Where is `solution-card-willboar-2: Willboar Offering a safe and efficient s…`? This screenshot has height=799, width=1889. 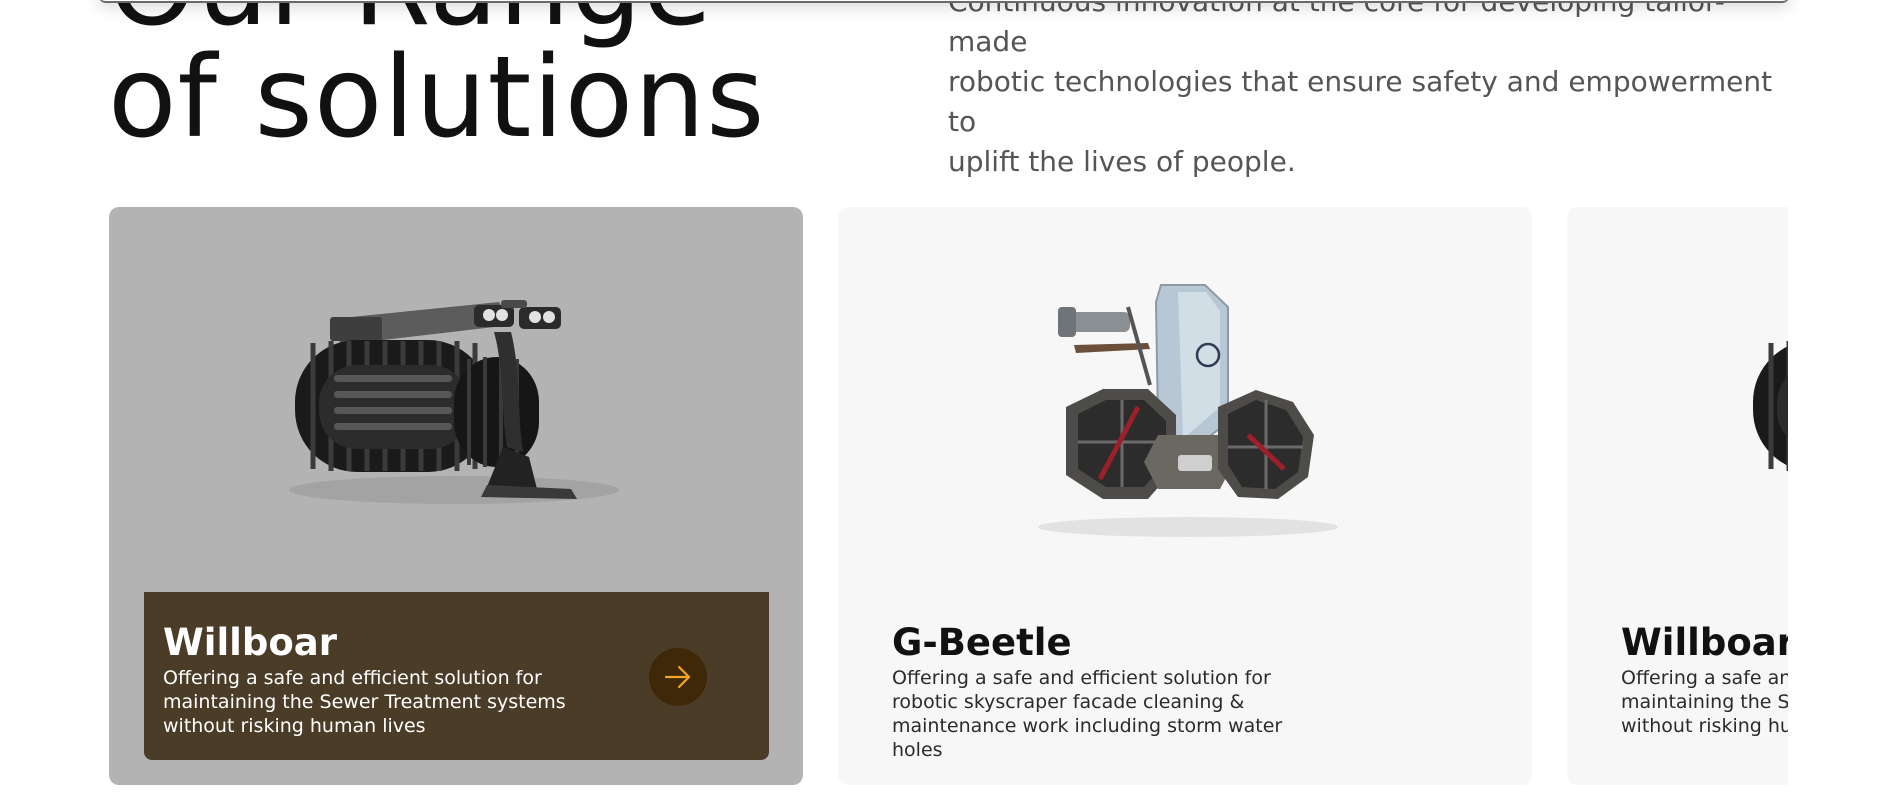 solution-card-willboar-2: Willboar Offering a safe and efficient s… is located at coordinates (1677, 496).